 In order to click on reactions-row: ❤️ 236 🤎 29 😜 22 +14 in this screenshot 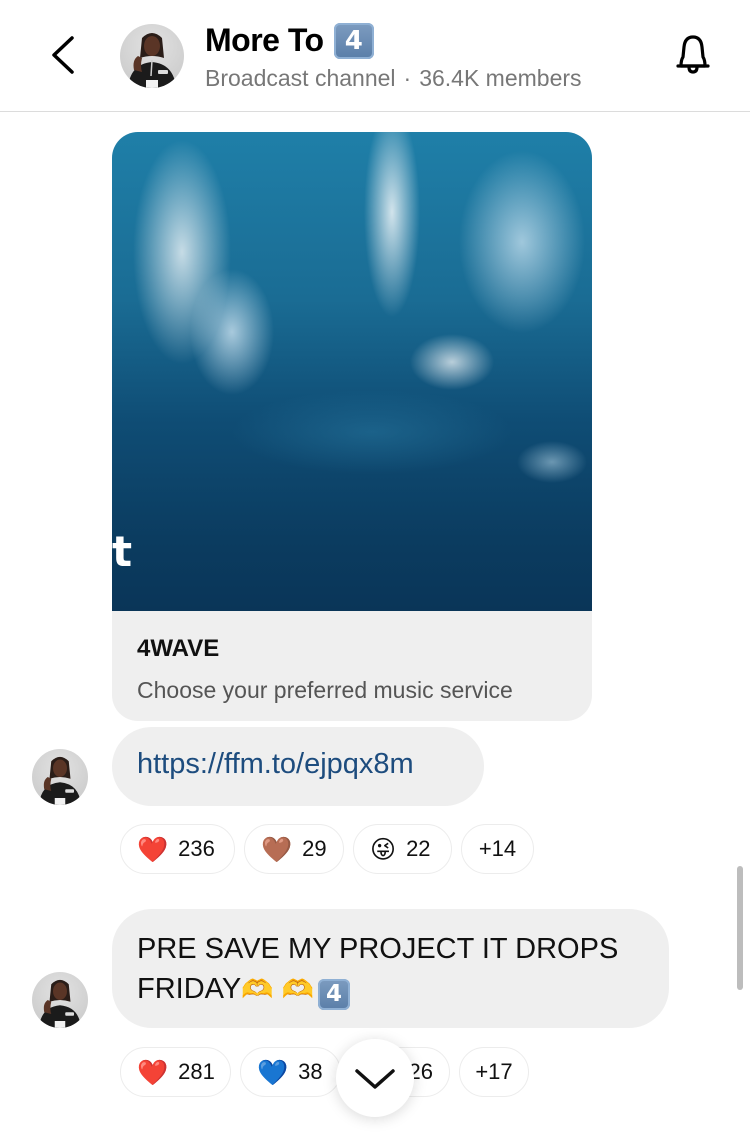, I will do `click(327, 849)`.